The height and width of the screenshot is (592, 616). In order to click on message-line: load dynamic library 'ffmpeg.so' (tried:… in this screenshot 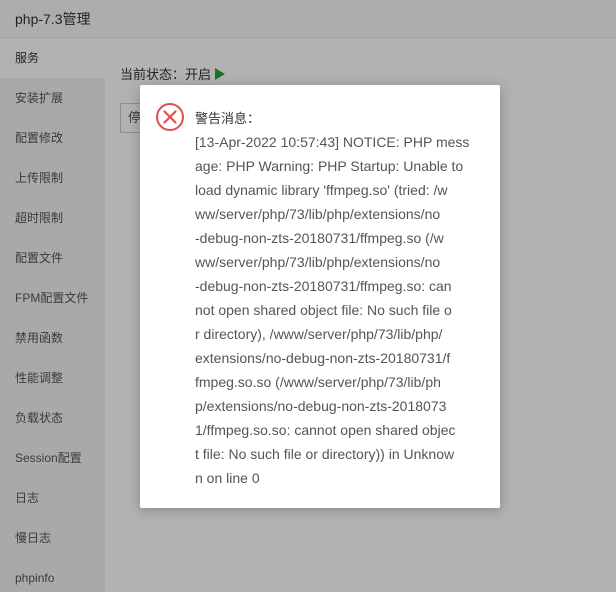, I will do `click(321, 190)`.